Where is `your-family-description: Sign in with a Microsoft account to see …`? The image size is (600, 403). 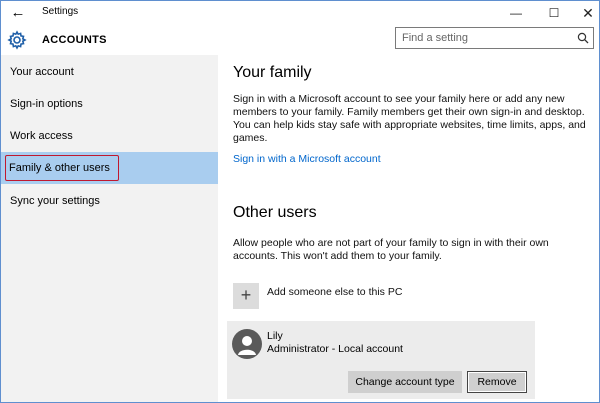 your-family-description: Sign in with a Microsoft account to see … is located at coordinates (409, 118).